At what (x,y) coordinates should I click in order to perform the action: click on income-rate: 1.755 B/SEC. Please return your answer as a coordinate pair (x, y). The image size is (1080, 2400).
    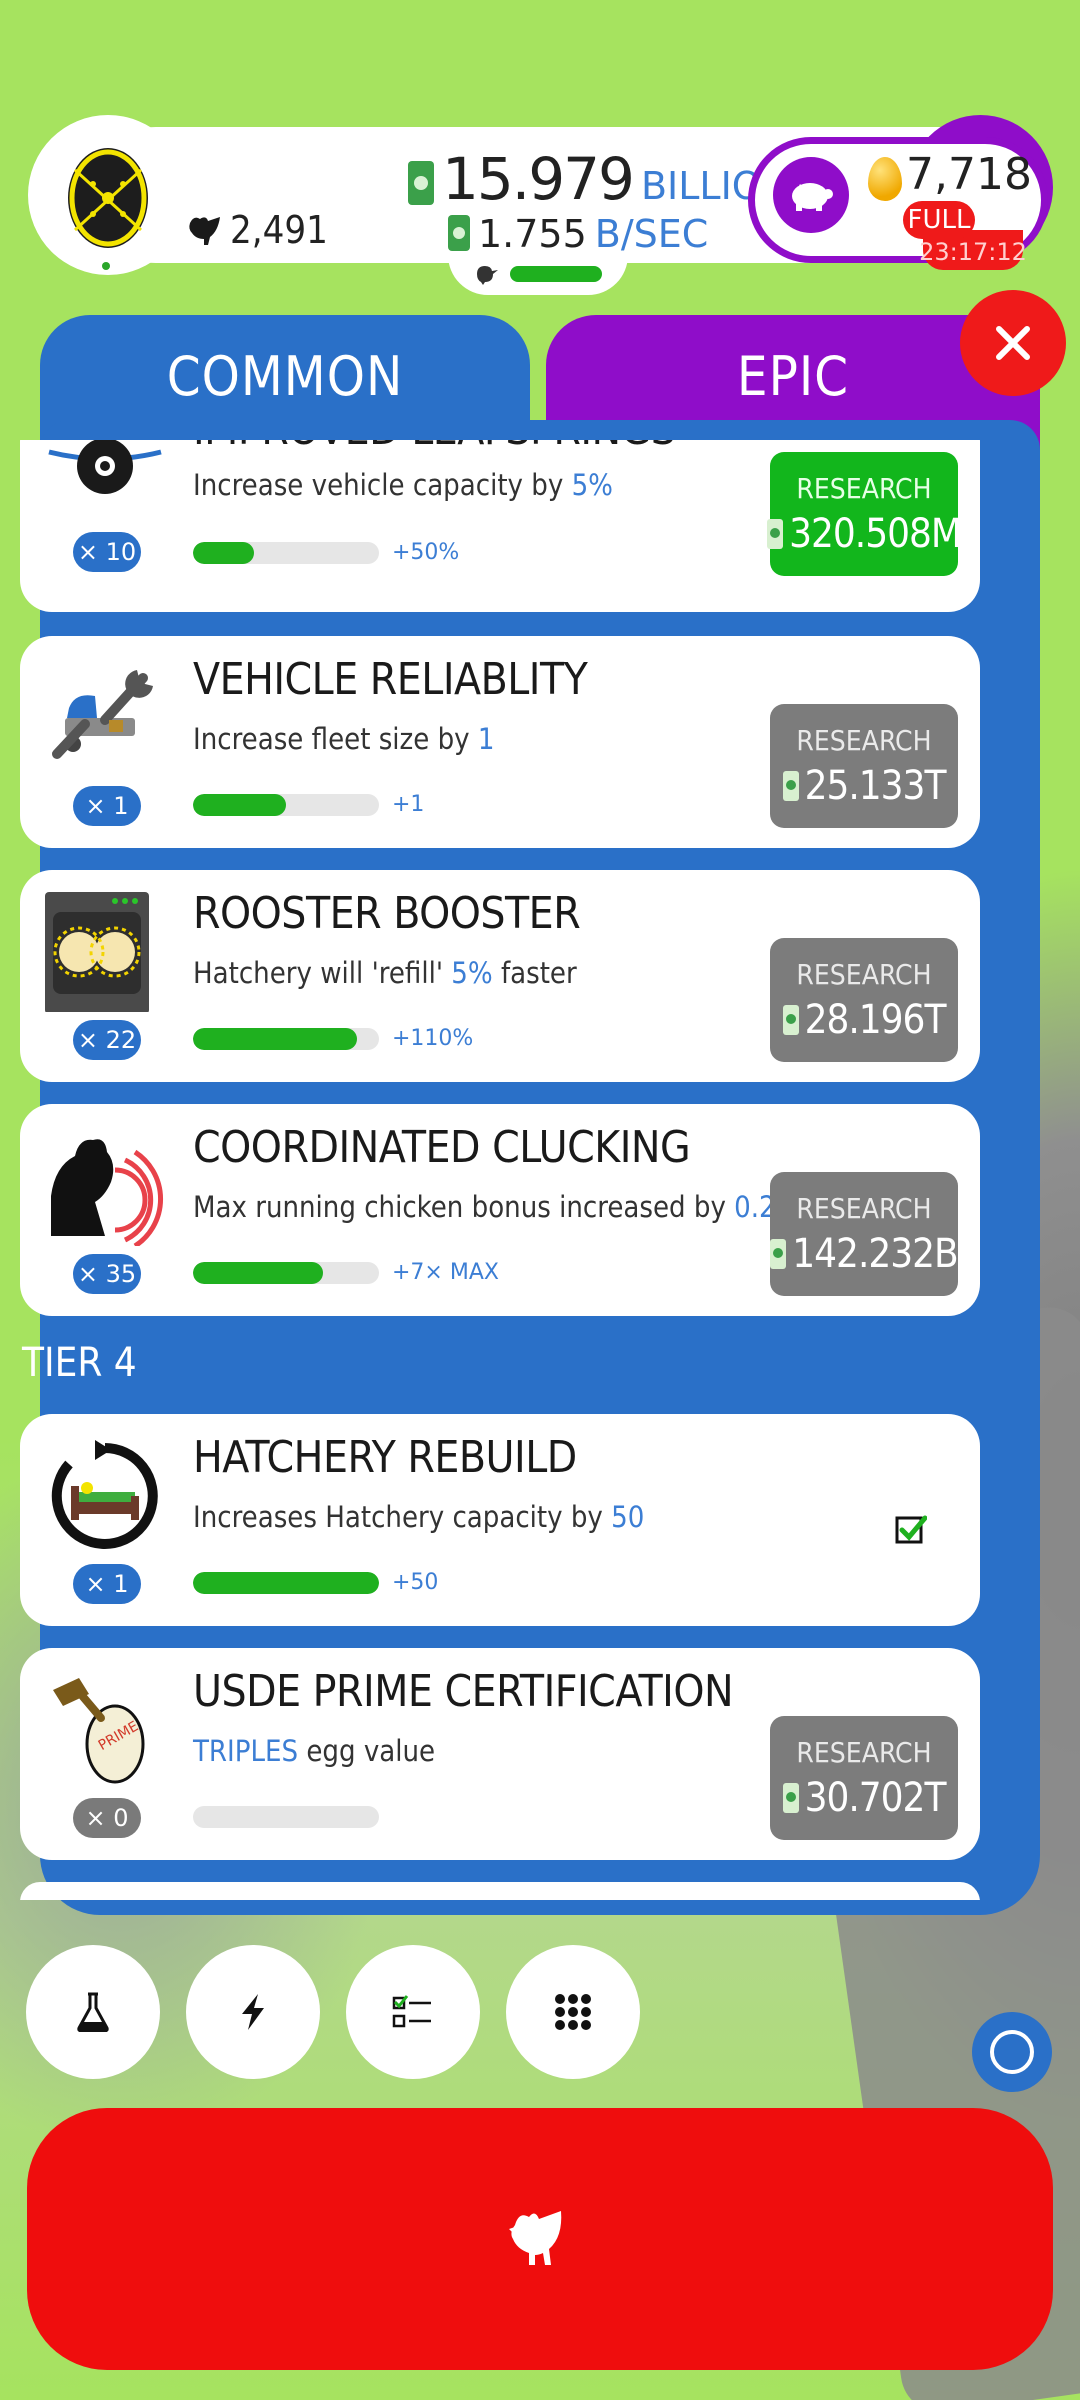
    Looking at the image, I should click on (578, 233).